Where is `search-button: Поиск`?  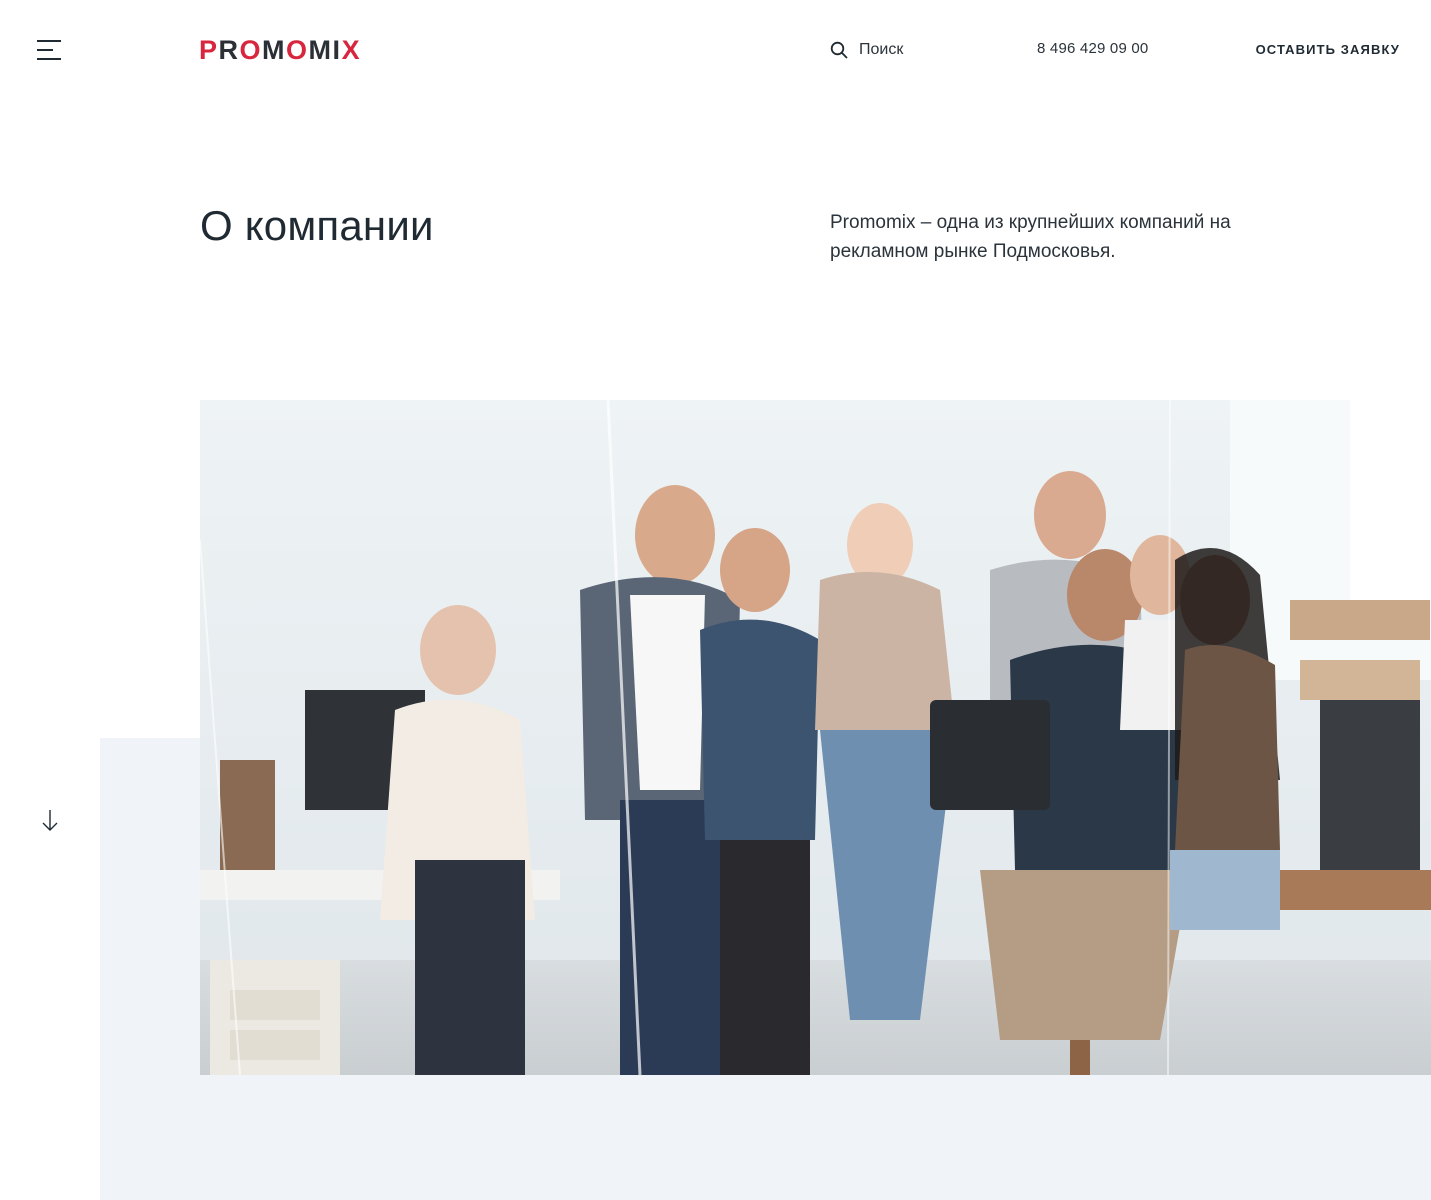
search-button: Поиск is located at coordinates (866, 50).